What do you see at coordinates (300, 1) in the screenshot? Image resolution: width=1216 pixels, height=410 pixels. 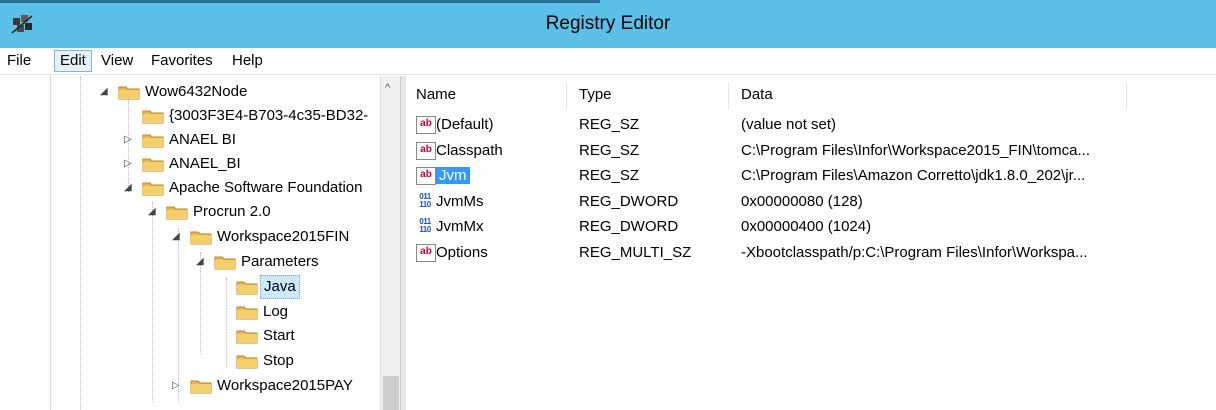 I see `title-bar-accent` at bounding box center [300, 1].